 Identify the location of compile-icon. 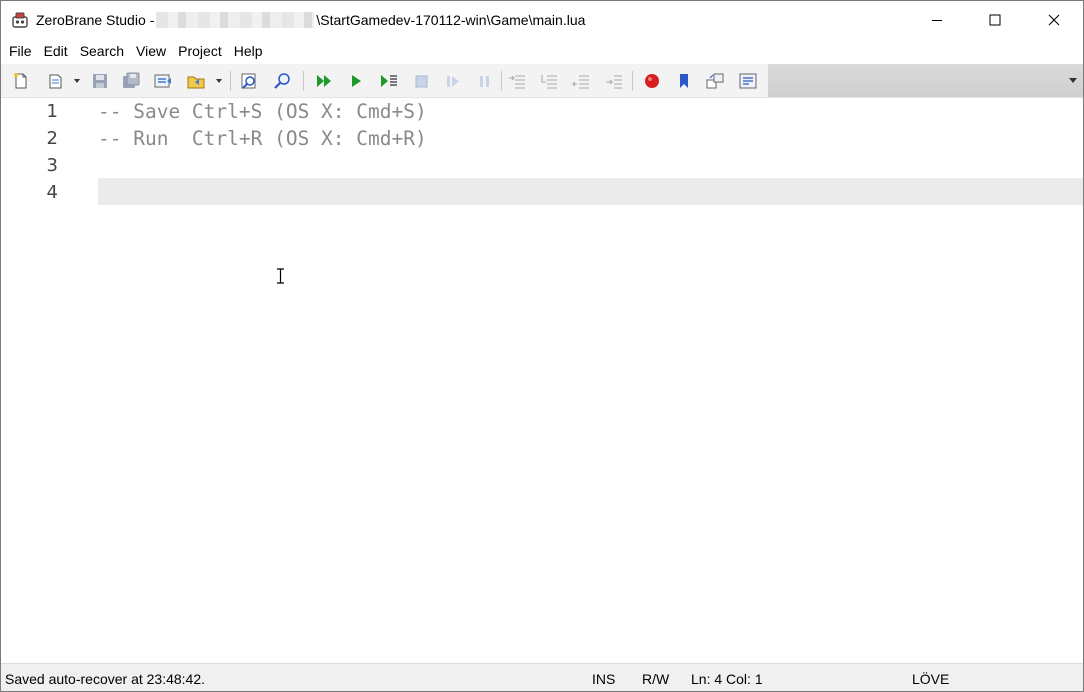
(715, 81).